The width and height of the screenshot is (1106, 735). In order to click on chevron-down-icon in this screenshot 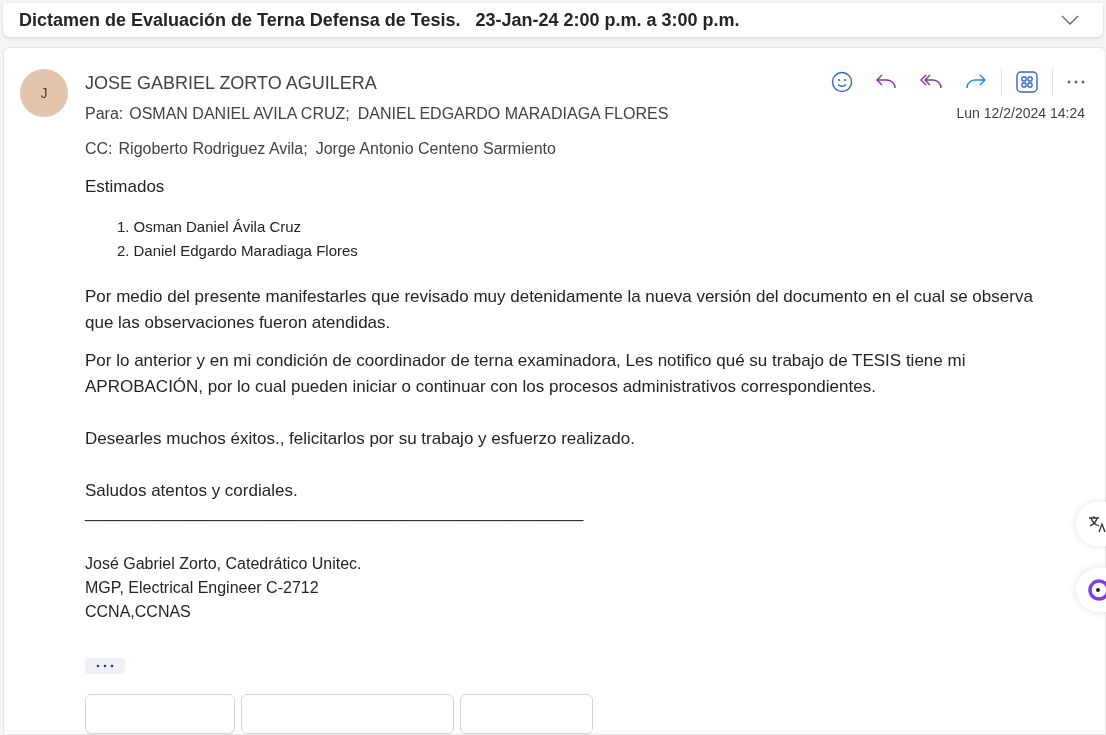, I will do `click(1070, 20)`.